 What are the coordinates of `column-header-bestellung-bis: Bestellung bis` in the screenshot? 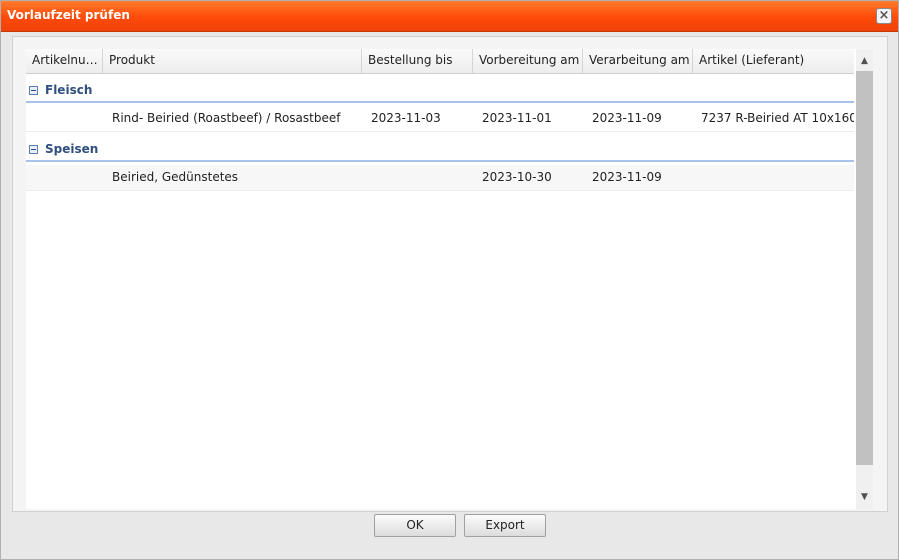 It's located at (417, 61).